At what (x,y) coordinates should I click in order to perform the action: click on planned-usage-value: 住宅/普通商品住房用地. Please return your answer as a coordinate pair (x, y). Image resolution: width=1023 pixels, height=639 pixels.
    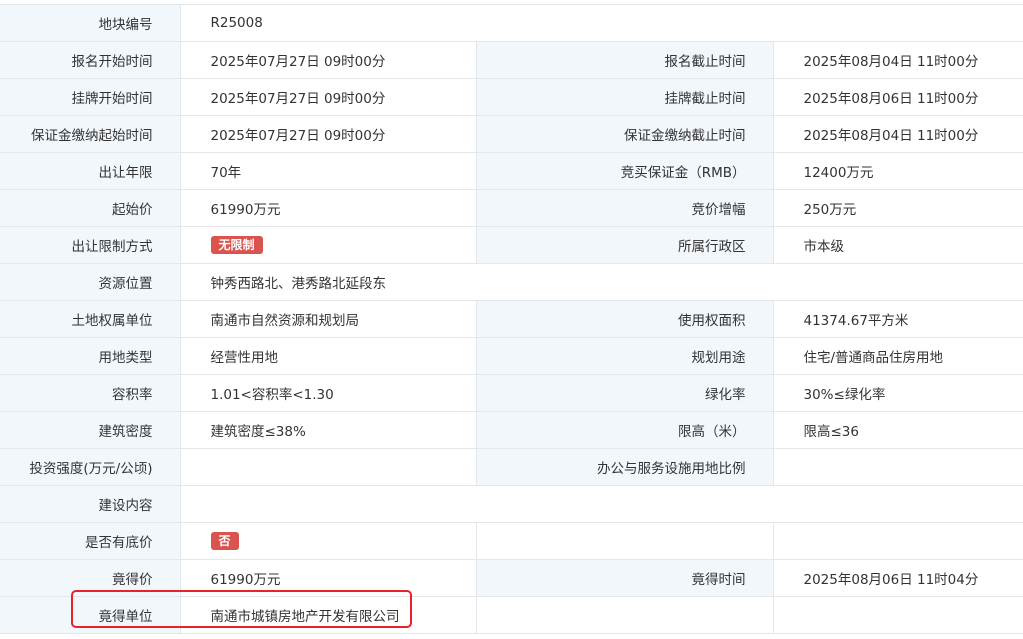
    Looking at the image, I should click on (898, 356).